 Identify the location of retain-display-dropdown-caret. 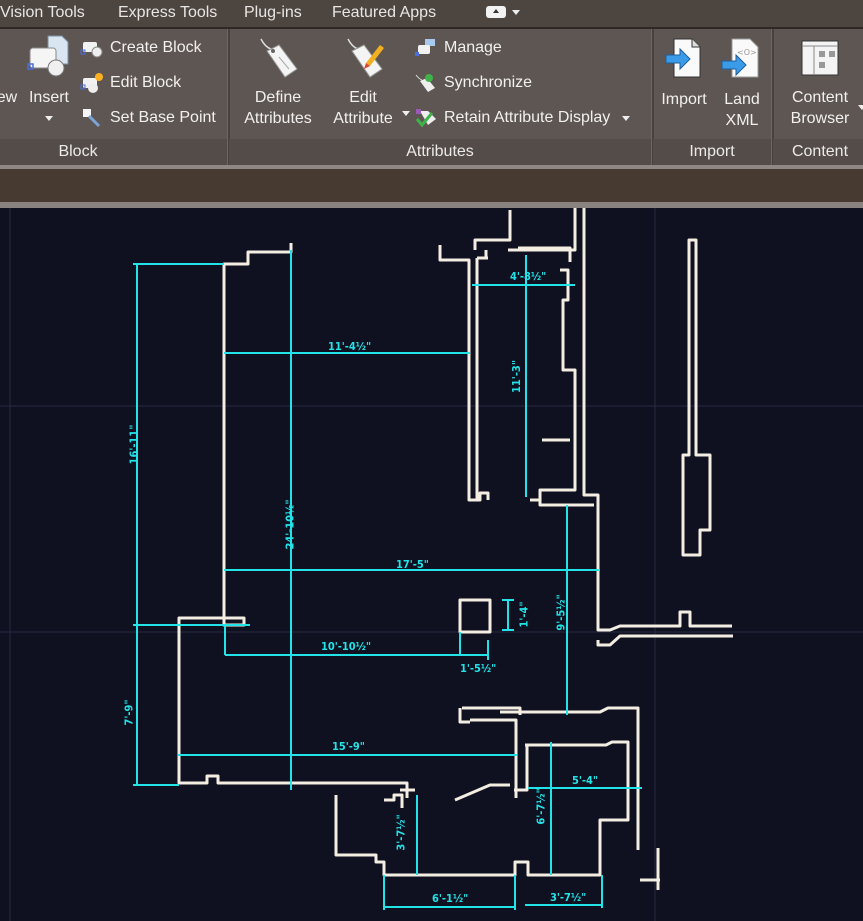
(626, 118).